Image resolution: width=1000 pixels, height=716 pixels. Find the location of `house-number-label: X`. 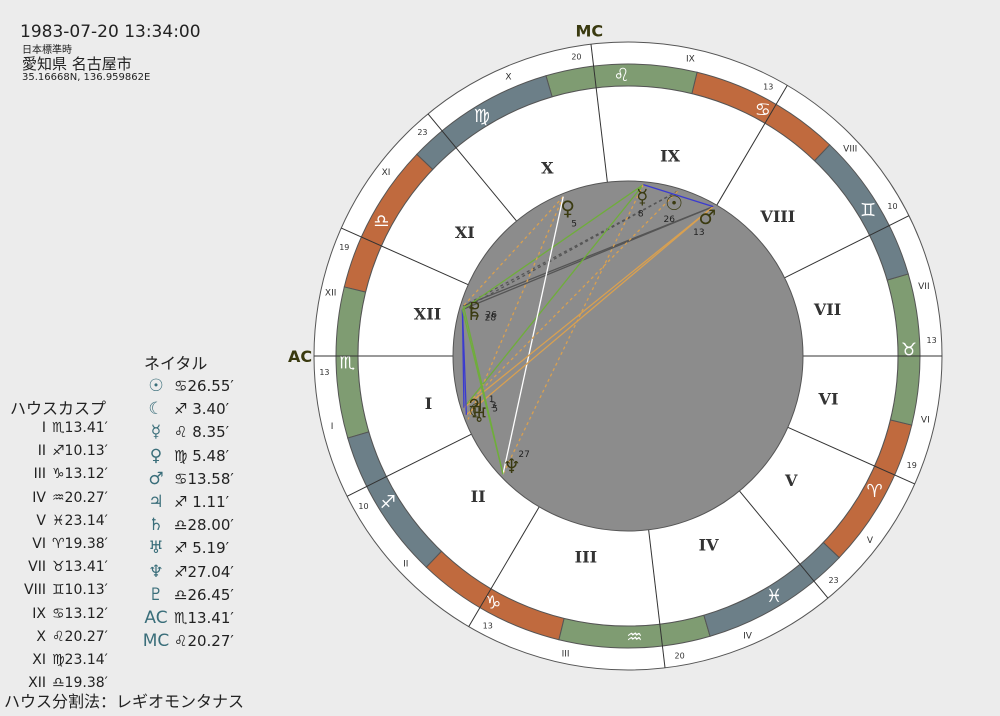

house-number-label: X is located at coordinates (547, 168).